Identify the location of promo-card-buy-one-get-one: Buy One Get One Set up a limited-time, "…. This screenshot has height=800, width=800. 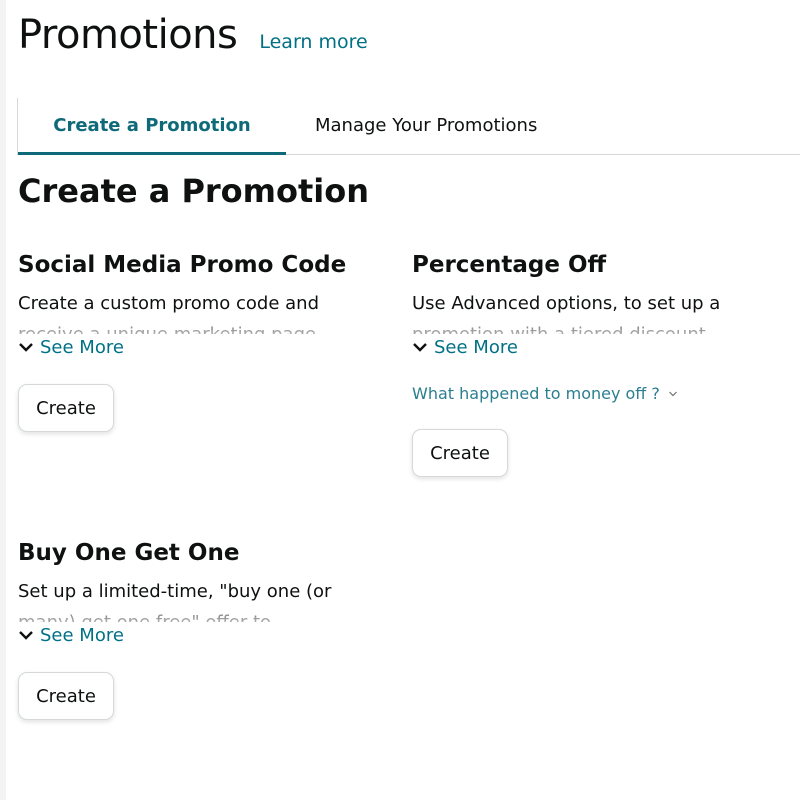
(203, 630).